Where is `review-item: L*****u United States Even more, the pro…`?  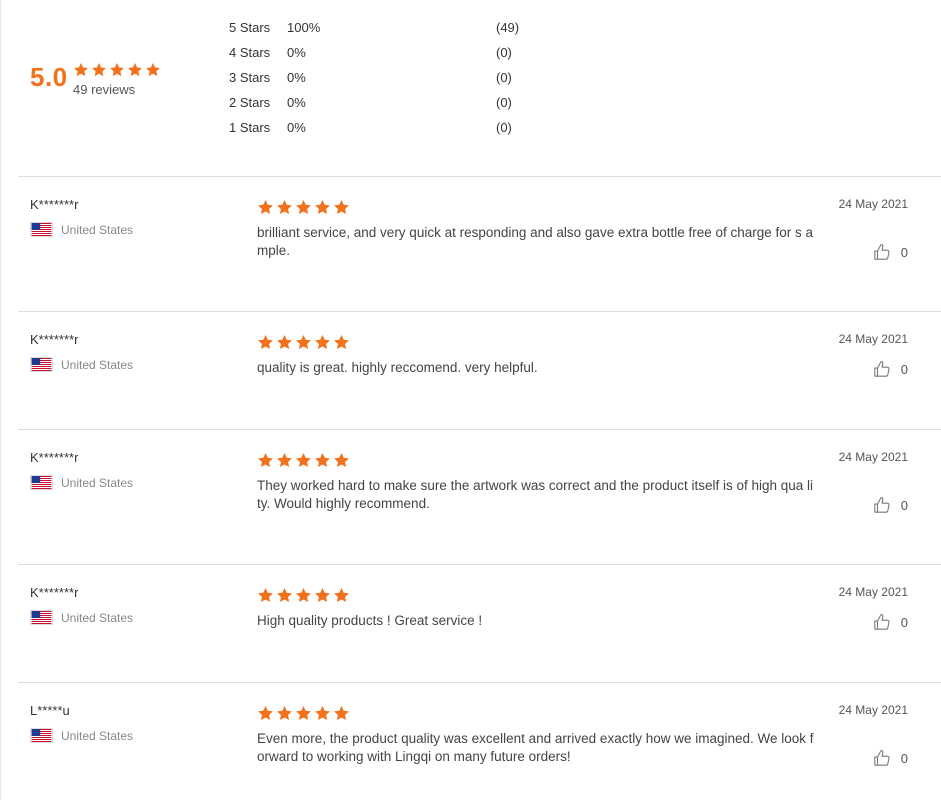 review-item: L*****u United States Even more, the pro… is located at coordinates (479, 741).